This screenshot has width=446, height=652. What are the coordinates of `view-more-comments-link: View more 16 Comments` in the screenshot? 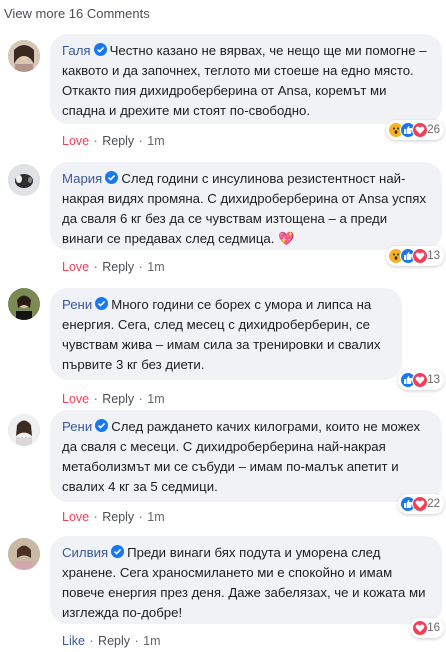 It's located at (77, 13).